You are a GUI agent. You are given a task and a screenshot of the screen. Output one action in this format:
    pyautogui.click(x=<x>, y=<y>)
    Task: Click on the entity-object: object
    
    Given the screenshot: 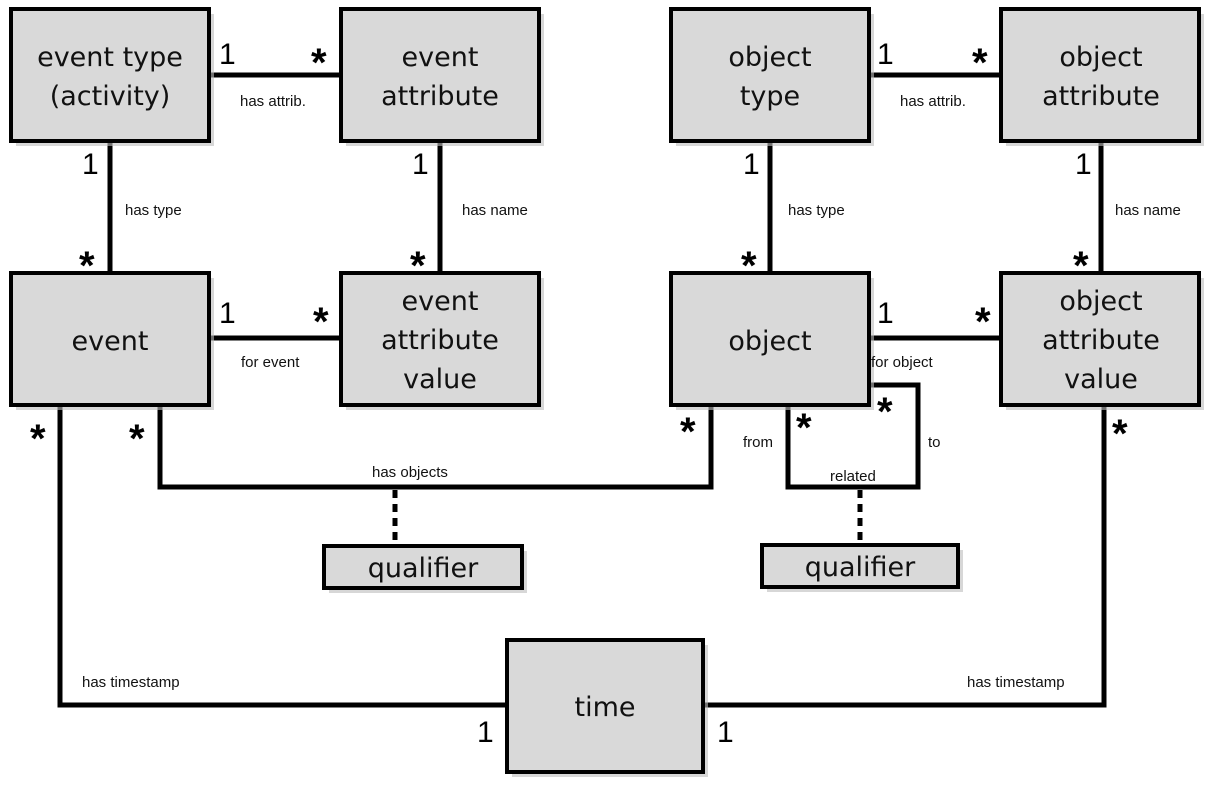 What is the action you would take?
    pyautogui.click(x=771, y=340)
    